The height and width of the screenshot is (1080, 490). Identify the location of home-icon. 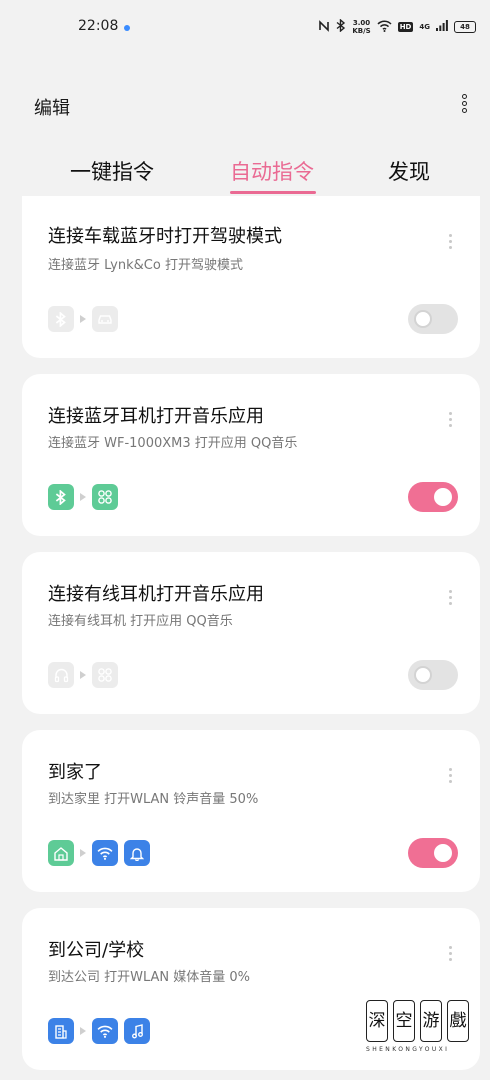
(61, 853).